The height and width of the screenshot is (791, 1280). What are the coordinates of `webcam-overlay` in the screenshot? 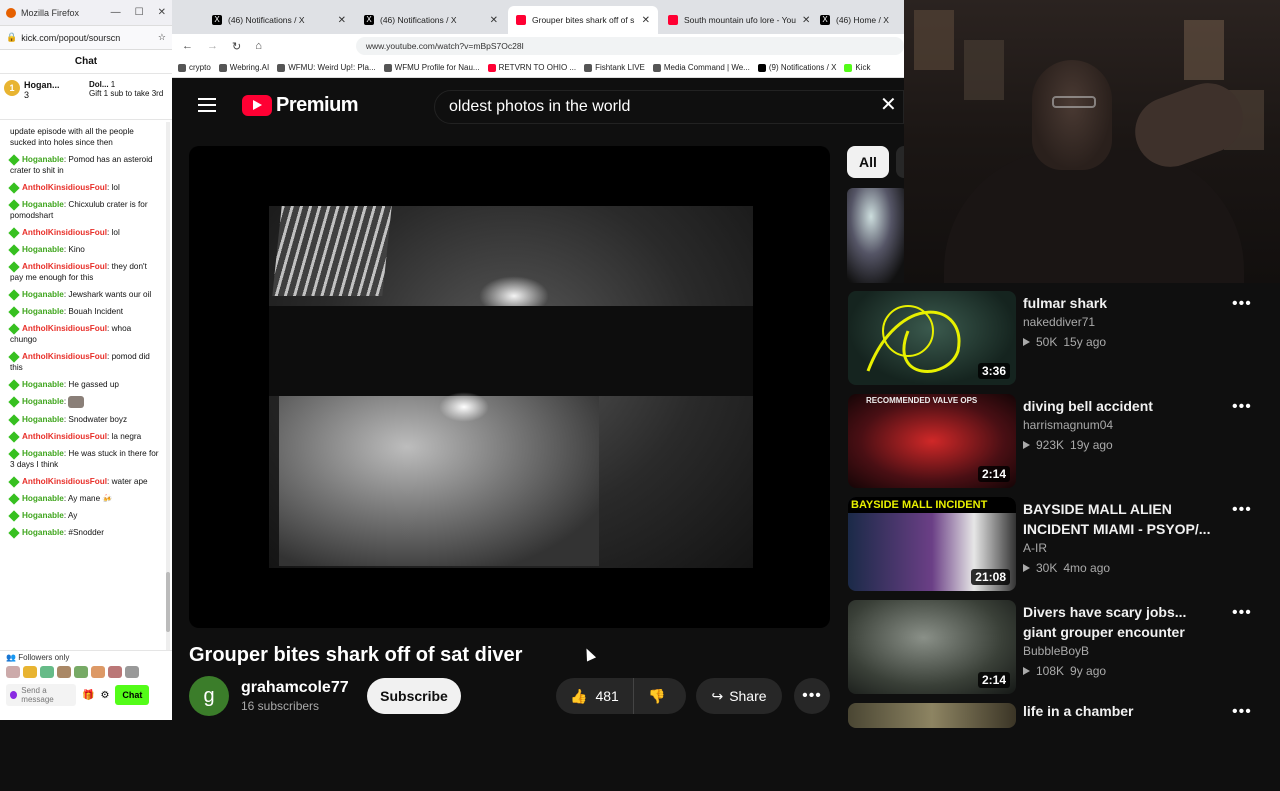 It's located at (1092, 141).